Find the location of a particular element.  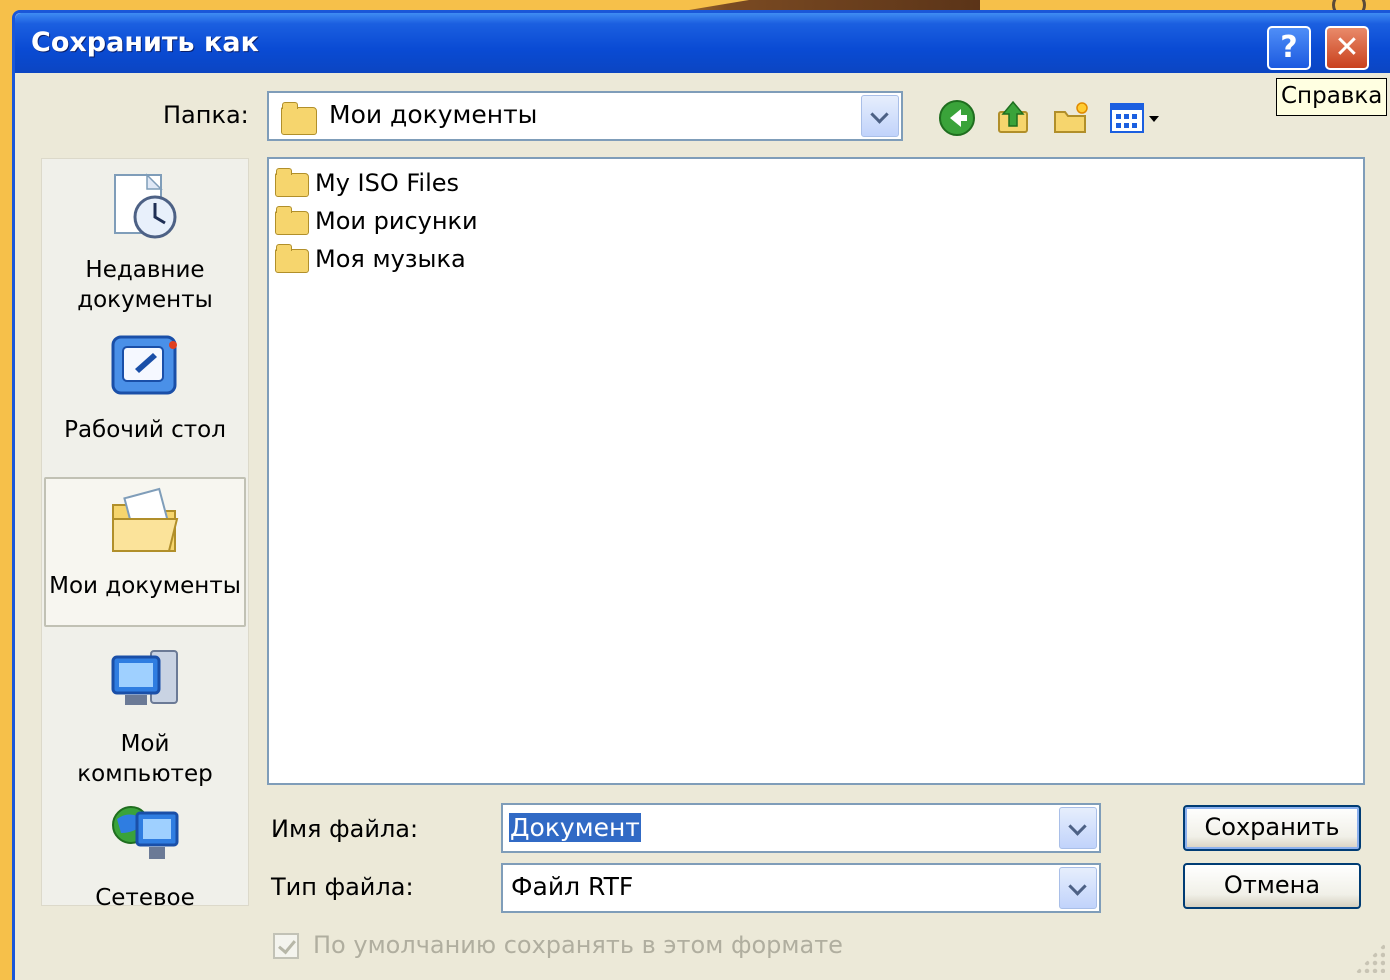

place-network: Сетевое is located at coordinates (145, 856).